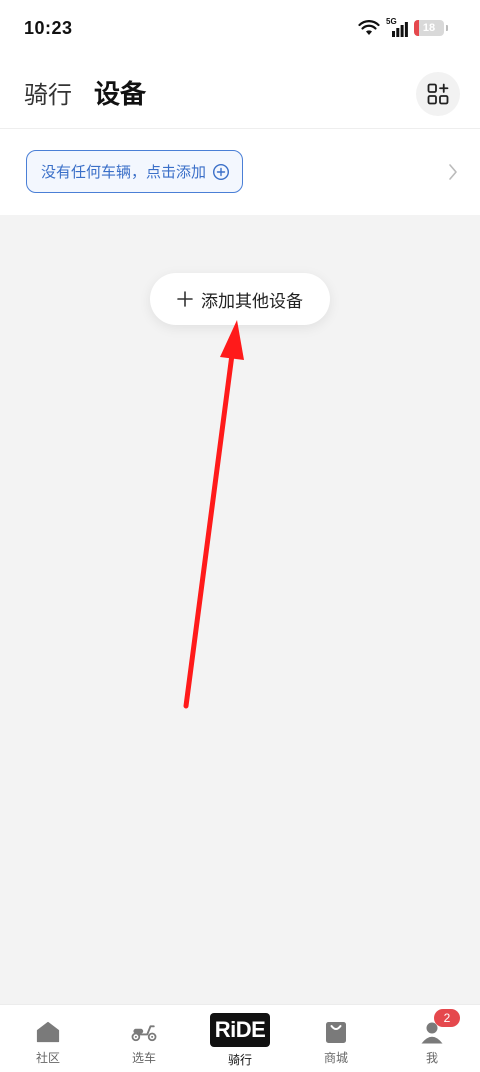 This screenshot has width=480, height=1072. I want to click on notification-badge: 2, so click(446, 1018).